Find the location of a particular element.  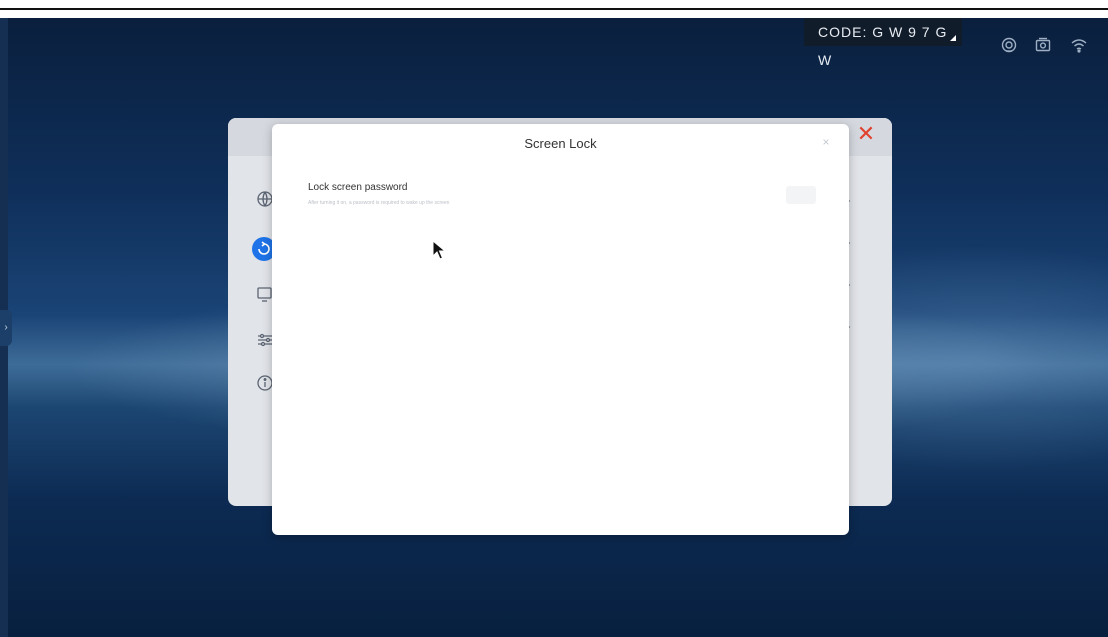

lock-password-label: Lock screen password is located at coordinates (358, 187).